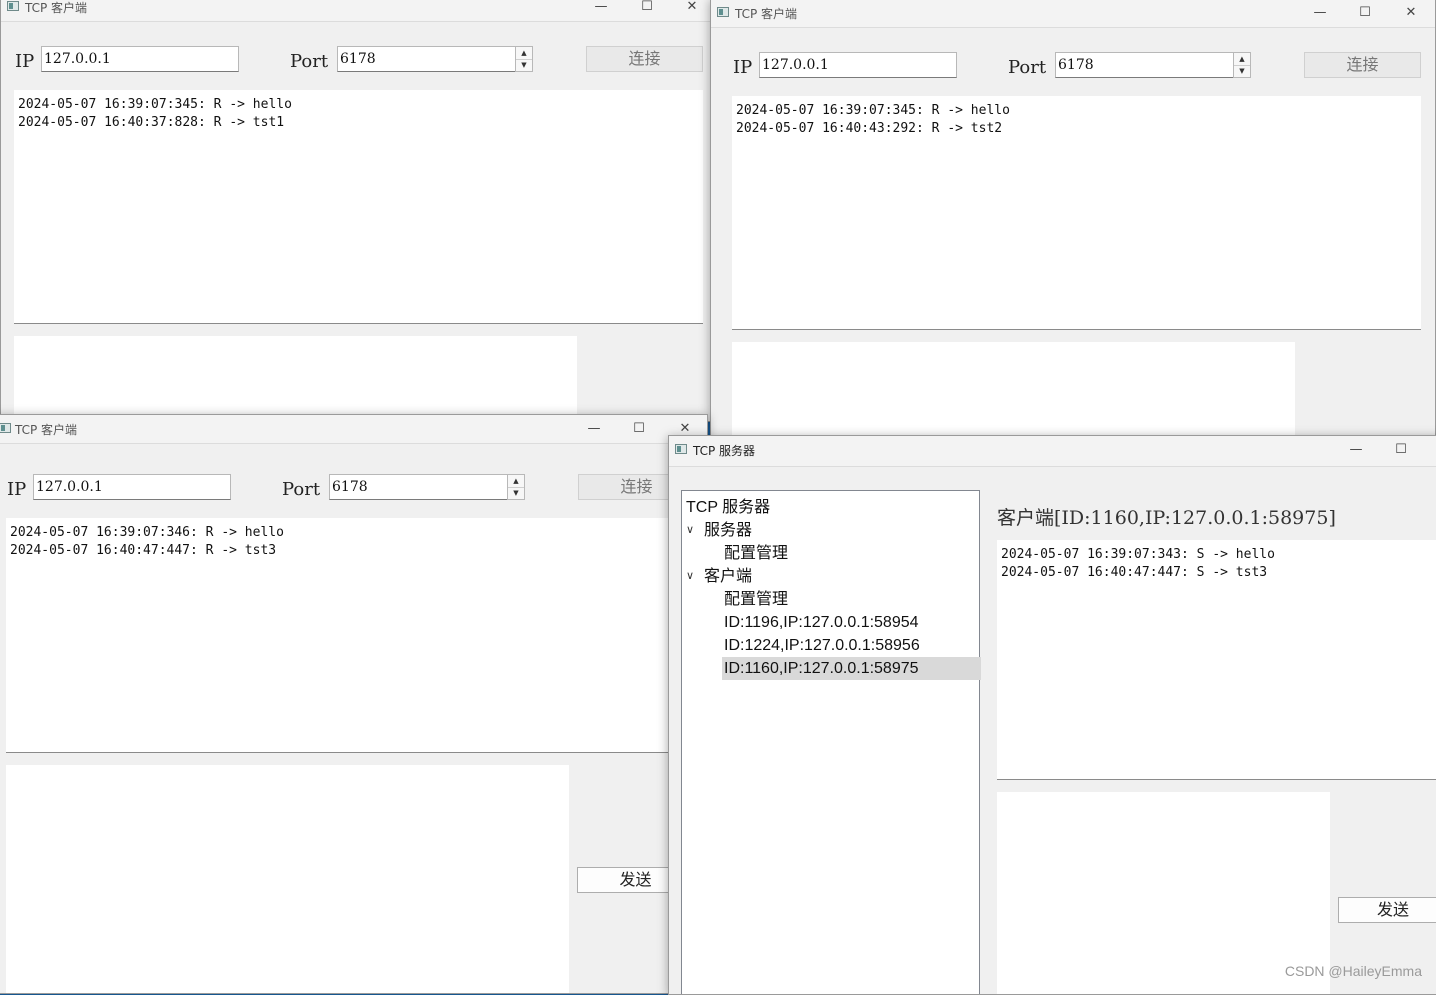 The height and width of the screenshot is (995, 1436). What do you see at coordinates (1138, 554) in the screenshot?
I see `log-line: 2024-05-07 16:39:07:343: S -> hello` at bounding box center [1138, 554].